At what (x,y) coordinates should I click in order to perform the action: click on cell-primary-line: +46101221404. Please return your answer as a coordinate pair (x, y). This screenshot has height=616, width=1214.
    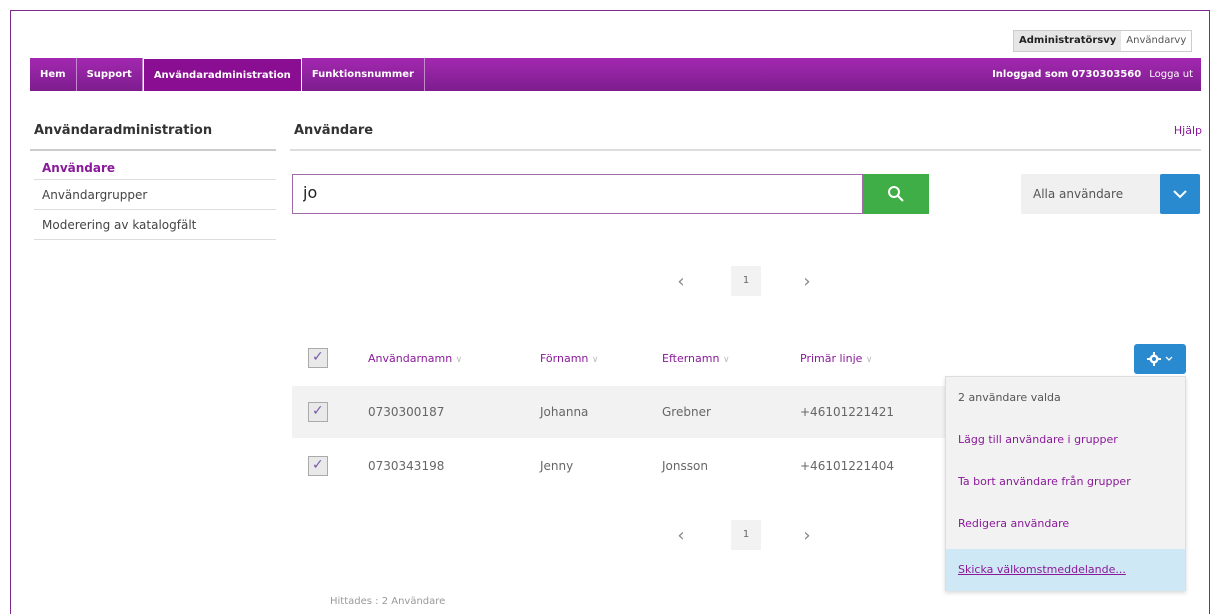
    Looking at the image, I should click on (847, 466).